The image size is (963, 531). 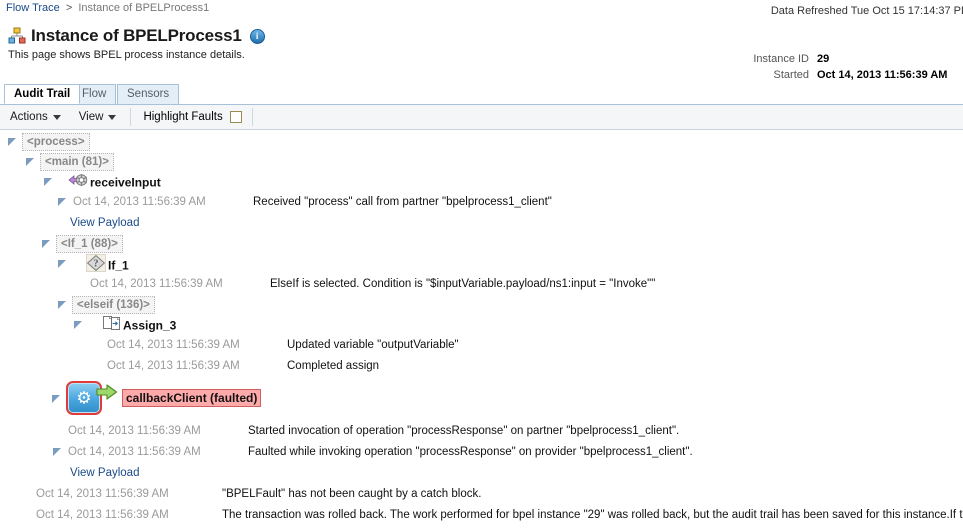 I want to click on audit-message-text: Completed assign, so click(x=333, y=366).